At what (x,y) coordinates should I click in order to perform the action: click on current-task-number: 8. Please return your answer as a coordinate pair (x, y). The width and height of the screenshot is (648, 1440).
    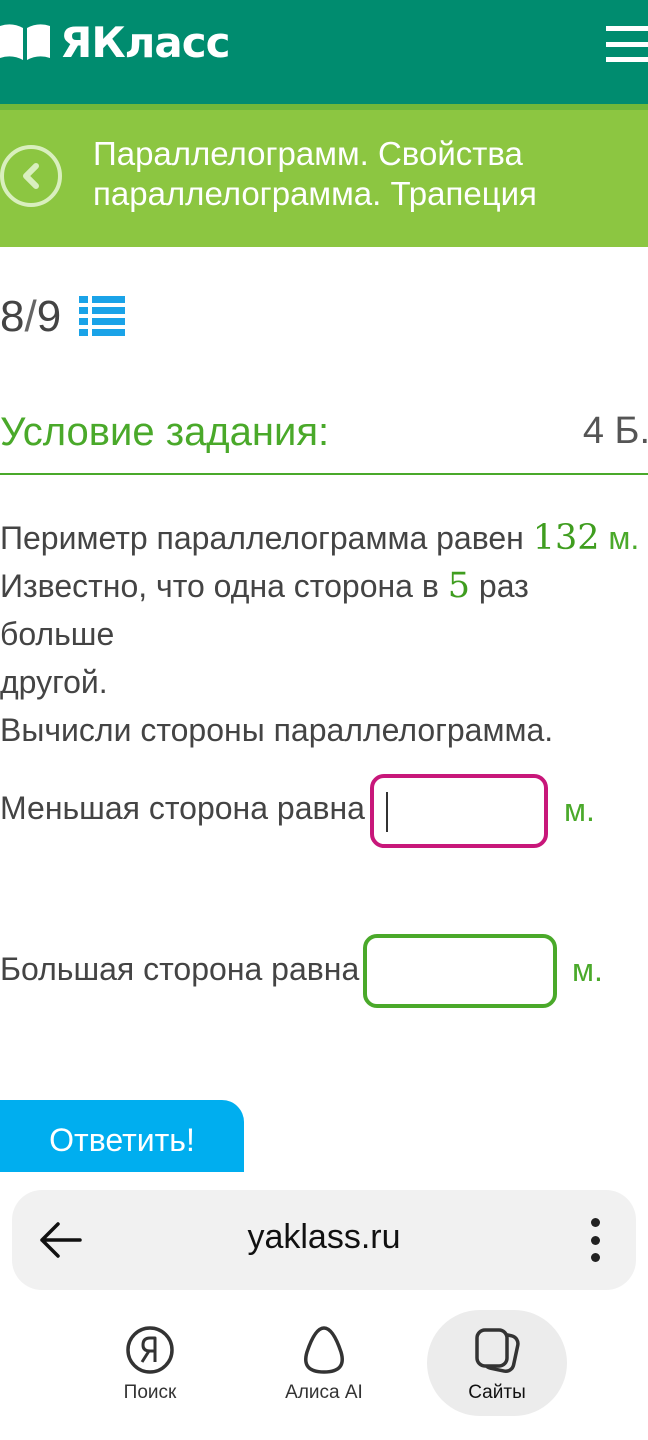
    Looking at the image, I should click on (12, 316).